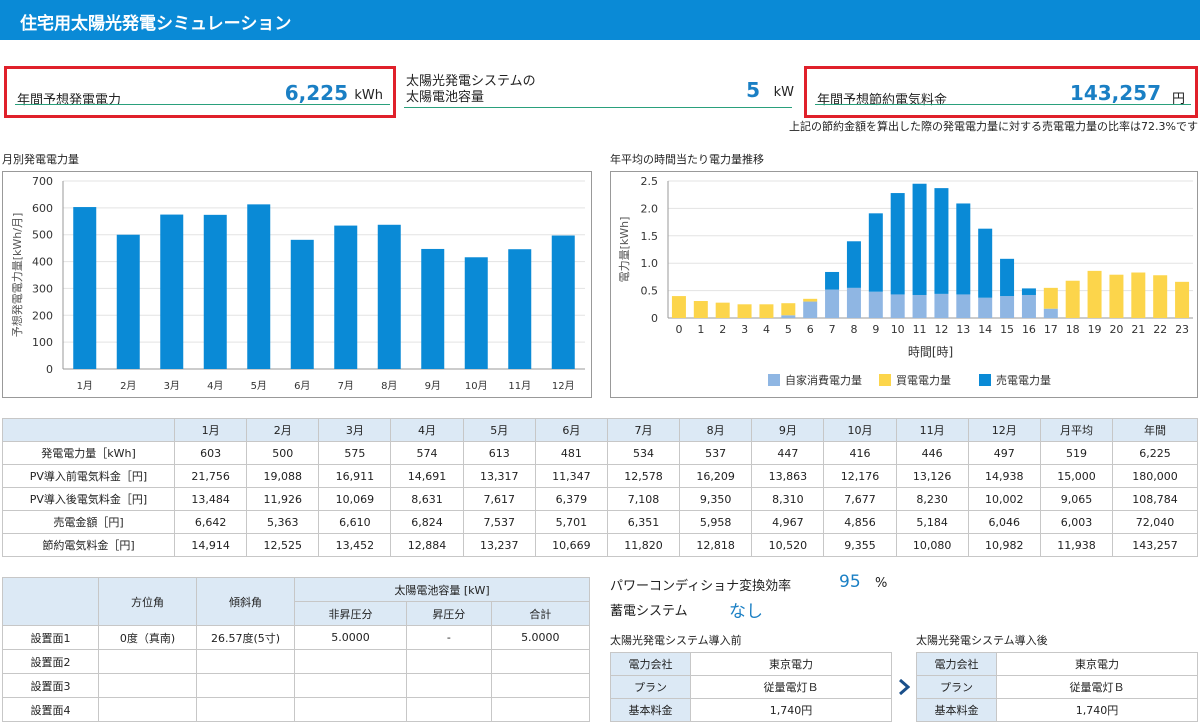 The image size is (1200, 722). Describe the element at coordinates (88, 522) in the screenshot. I see `table-row-label: 売電金額［円]` at that location.